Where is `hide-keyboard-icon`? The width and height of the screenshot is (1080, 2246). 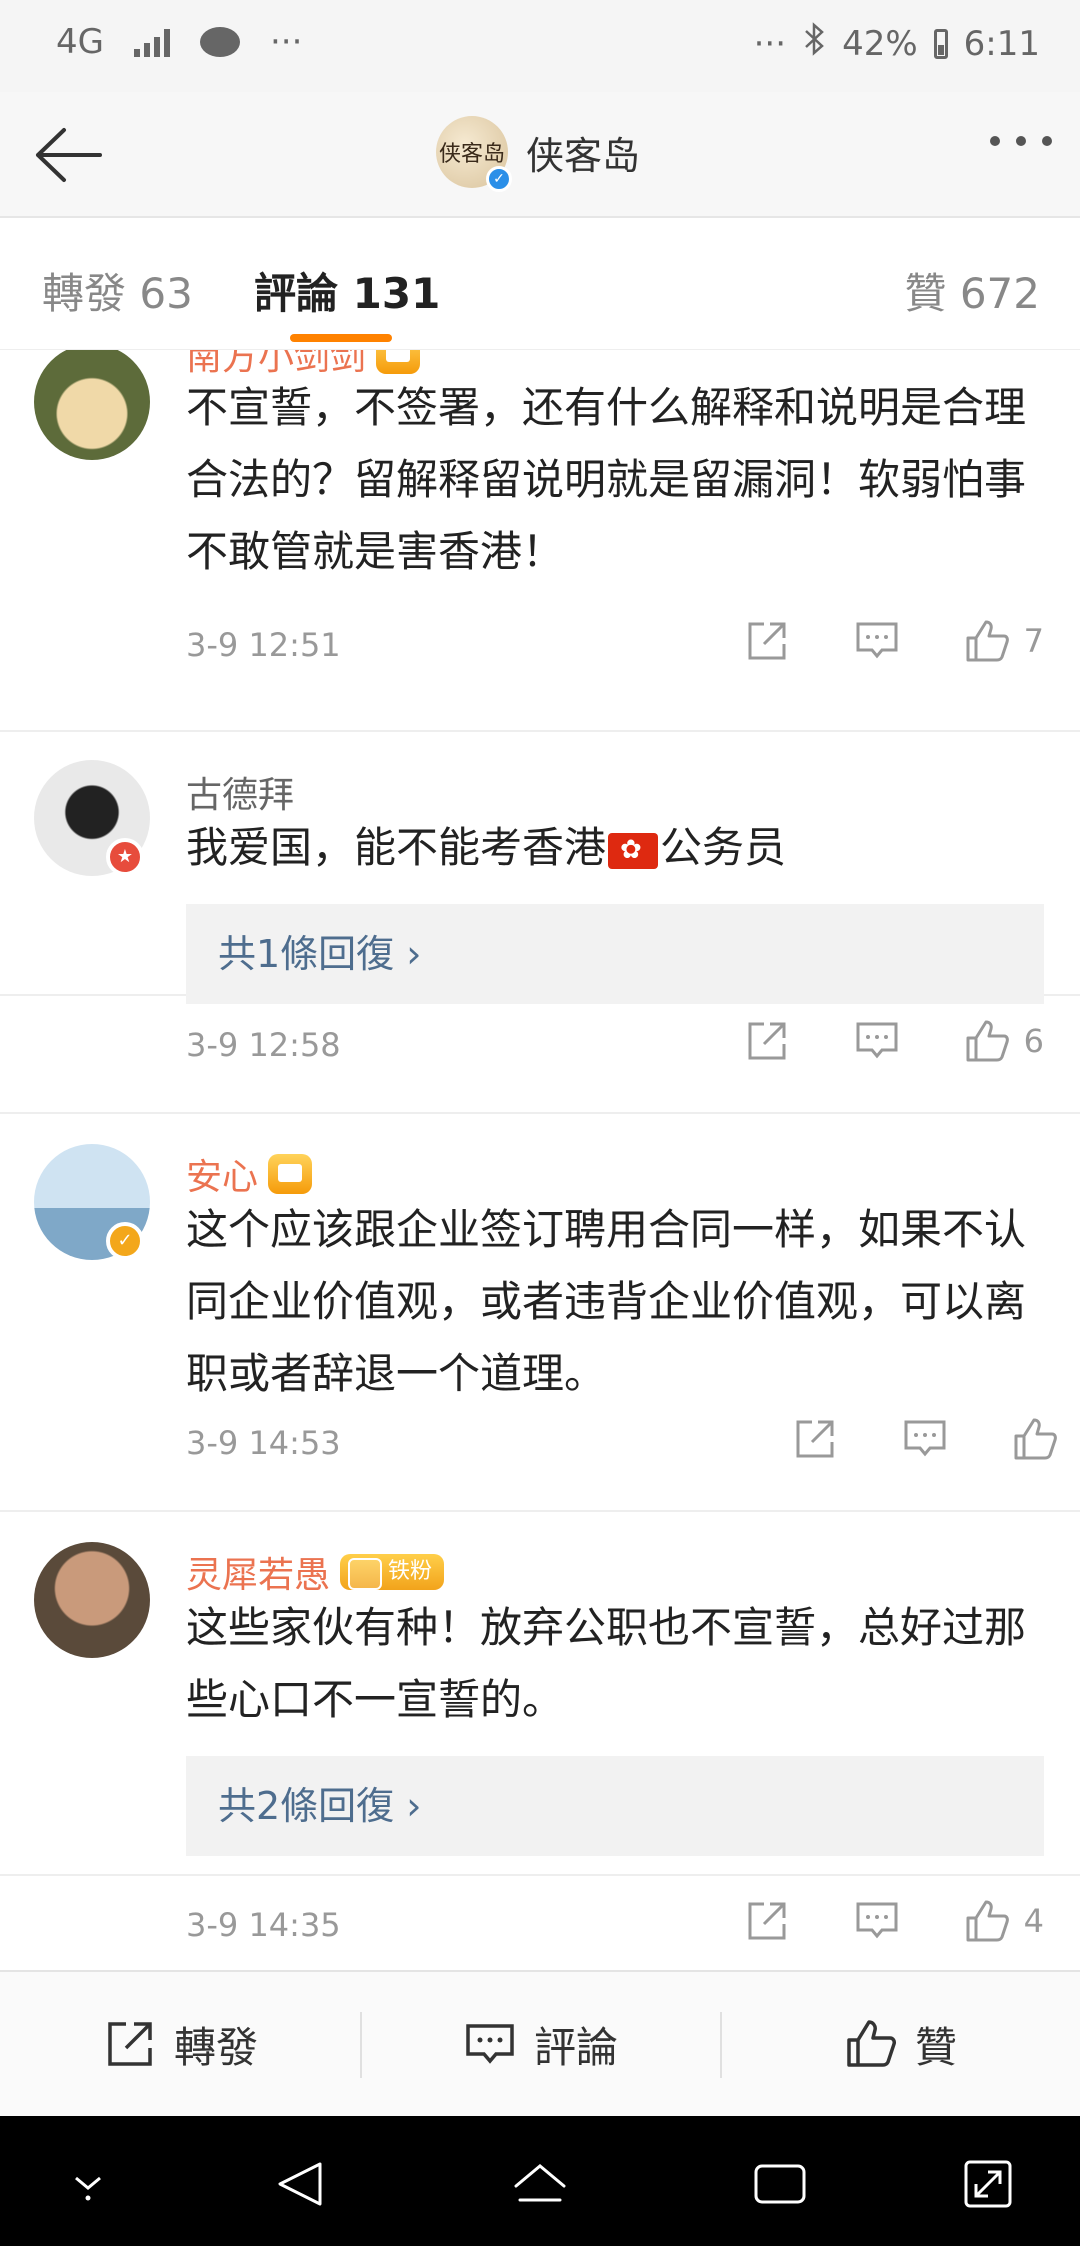
hide-keyboard-icon is located at coordinates (88, 2184).